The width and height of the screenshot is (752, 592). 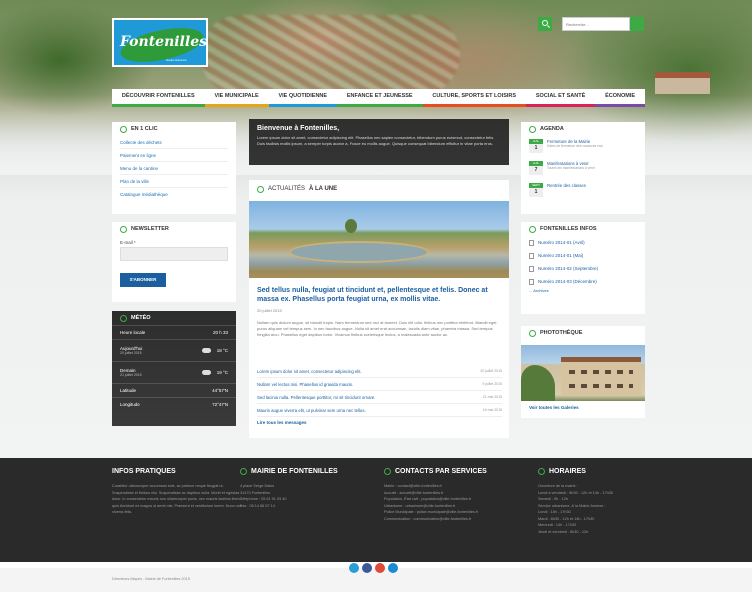 I want to click on gallery-photo, so click(x=583, y=373).